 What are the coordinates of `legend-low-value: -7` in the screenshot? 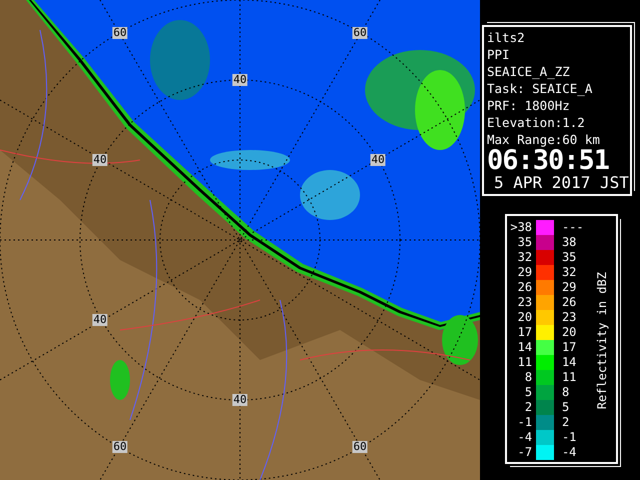 It's located at (525, 452).